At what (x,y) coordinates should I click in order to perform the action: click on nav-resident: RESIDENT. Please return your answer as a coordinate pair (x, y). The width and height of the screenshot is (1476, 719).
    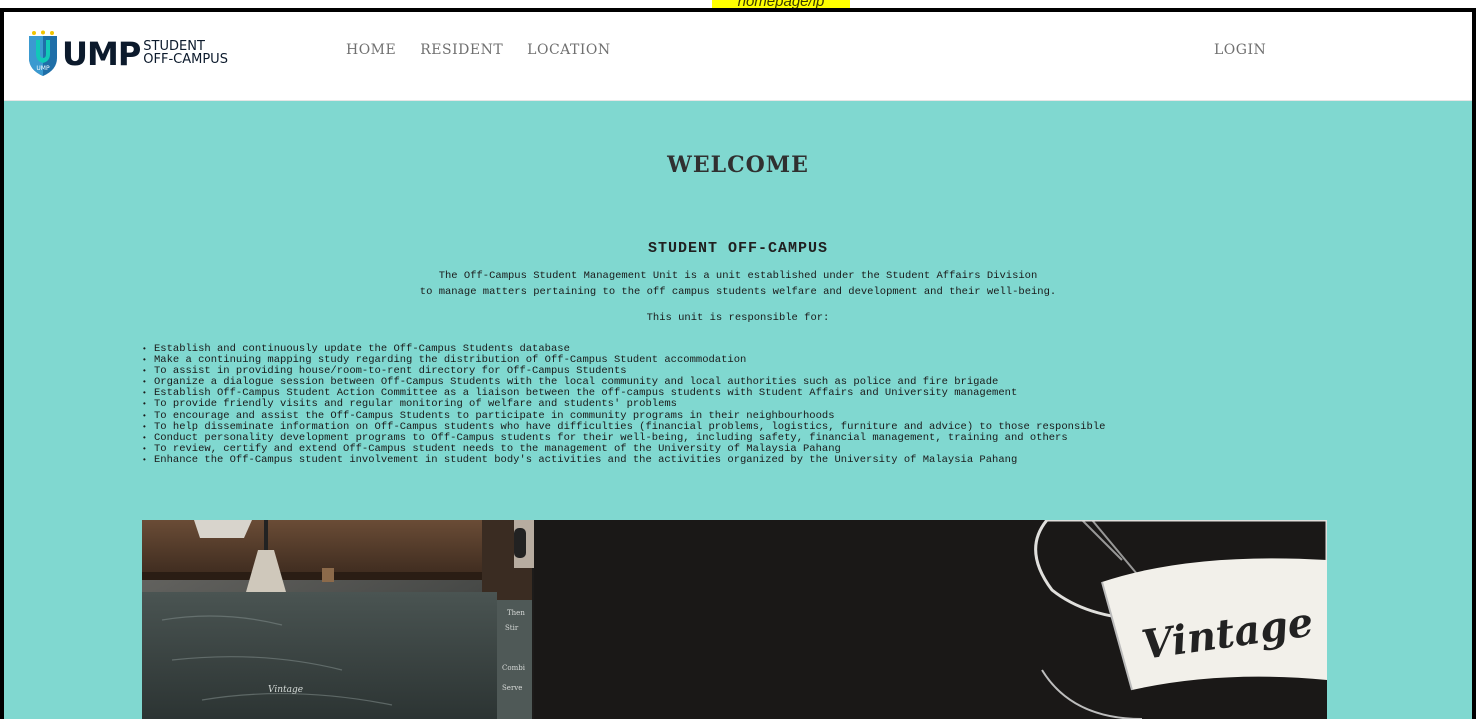
    Looking at the image, I should click on (461, 50).